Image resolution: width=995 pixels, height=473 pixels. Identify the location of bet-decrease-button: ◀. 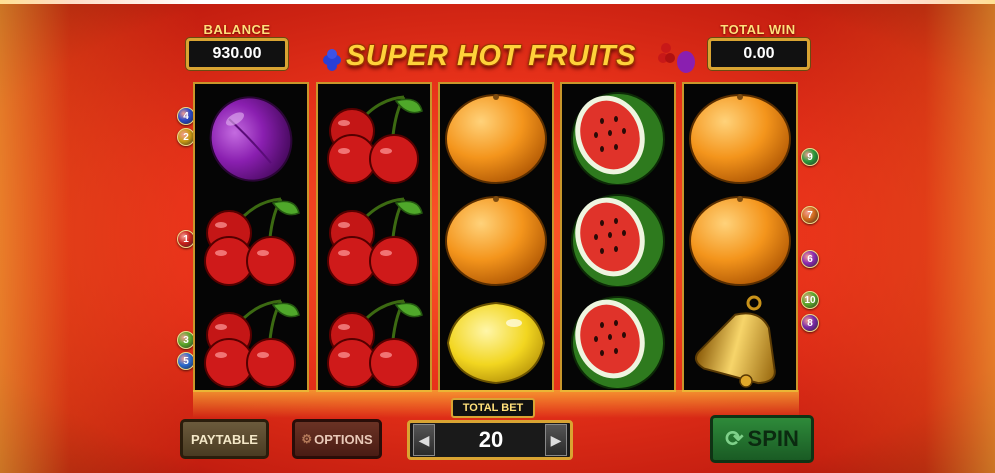
(424, 440).